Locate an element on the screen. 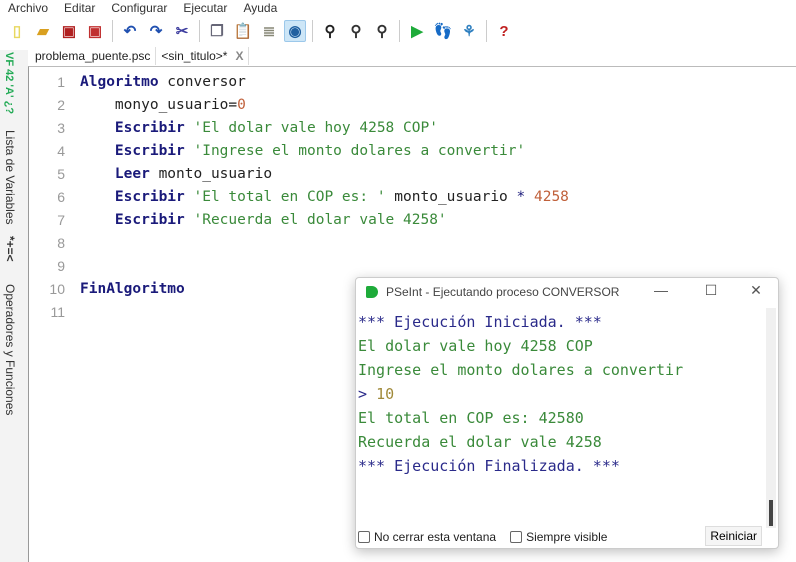  siempre-visible-label: Siempre visible is located at coordinates (567, 537).